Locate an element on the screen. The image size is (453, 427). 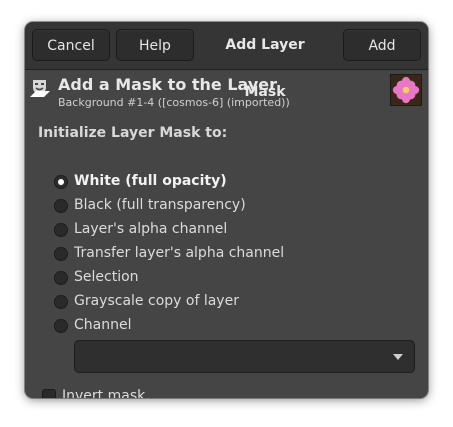
invert-mask-checkbox is located at coordinates (49, 393).